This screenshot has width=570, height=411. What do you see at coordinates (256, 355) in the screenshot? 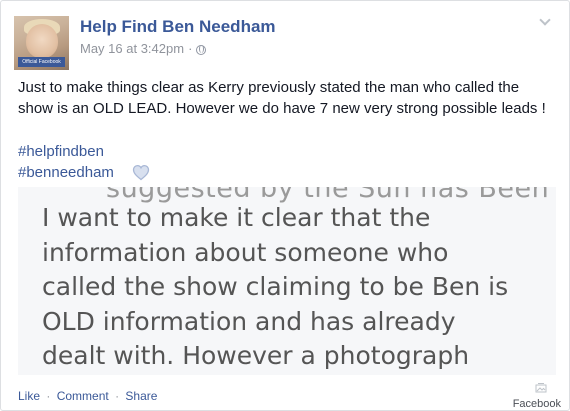
I see `image-text-line: dealt with. However a photograph` at bounding box center [256, 355].